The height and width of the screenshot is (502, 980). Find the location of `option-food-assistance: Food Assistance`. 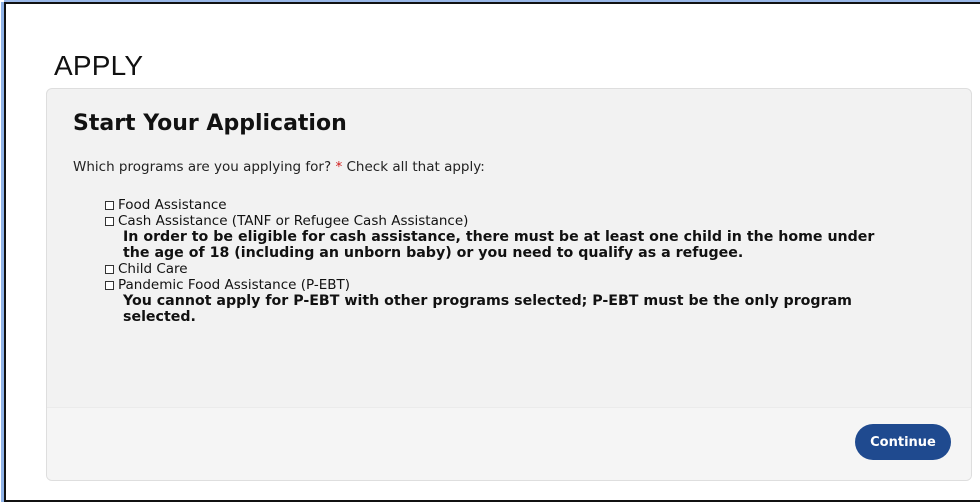

option-food-assistance: Food Assistance is located at coordinates (505, 205).